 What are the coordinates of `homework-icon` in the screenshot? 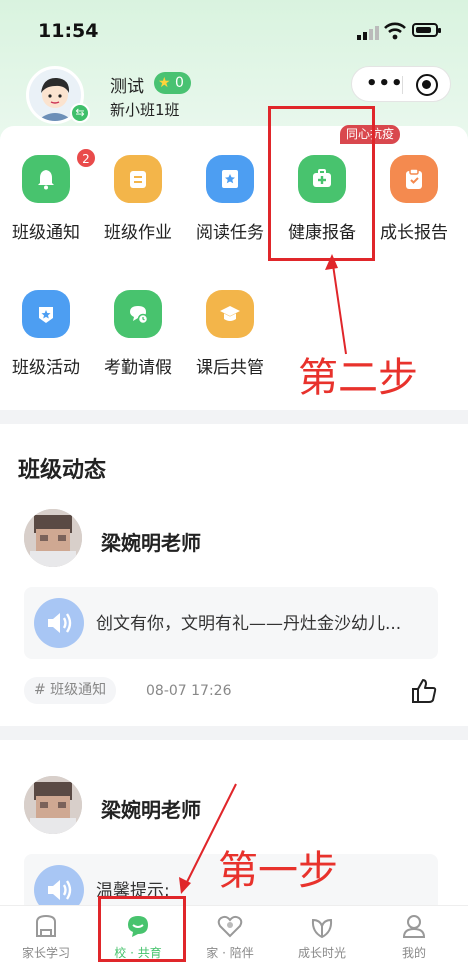 It's located at (138, 179).